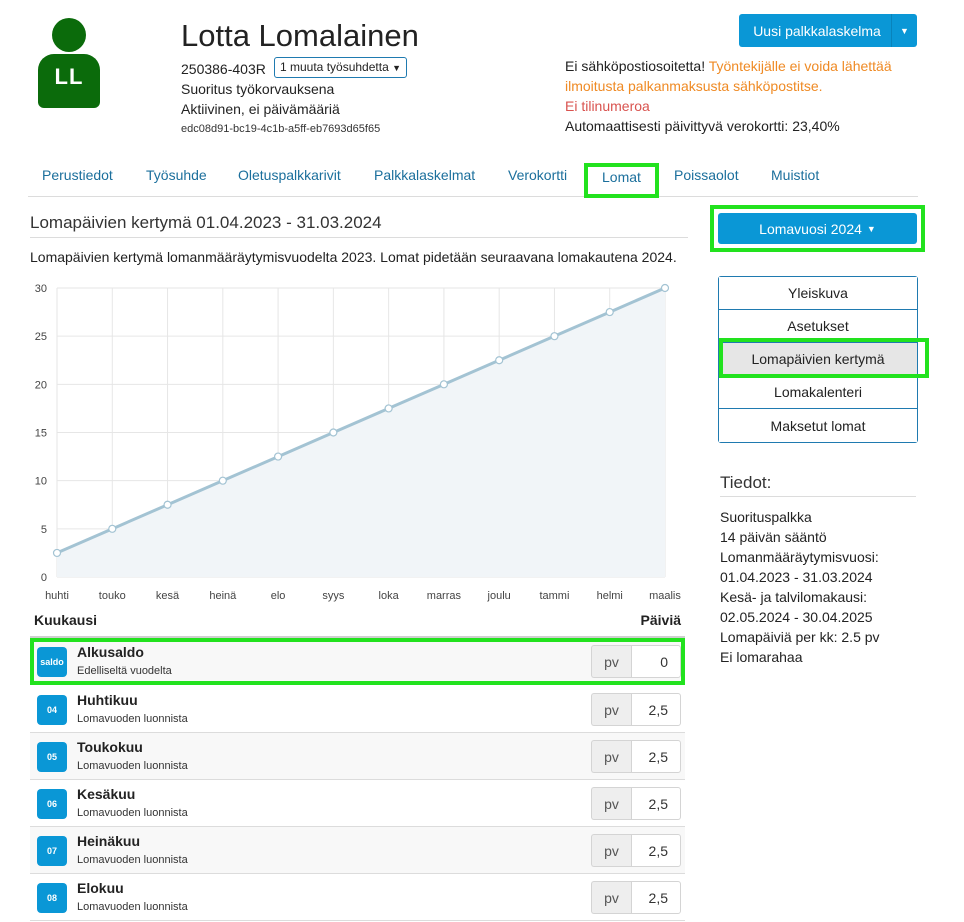 The width and height of the screenshot is (964, 922). What do you see at coordinates (357, 756) in the screenshot?
I see `table-row: 05 Toukokuu Lomavuoden luonnista pv 2,5` at bounding box center [357, 756].